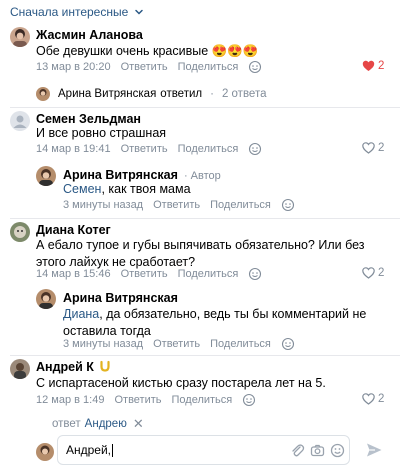 This screenshot has width=400, height=469. Describe the element at coordinates (66, 424) in the screenshot. I see `reply-prefix: ответ` at that location.